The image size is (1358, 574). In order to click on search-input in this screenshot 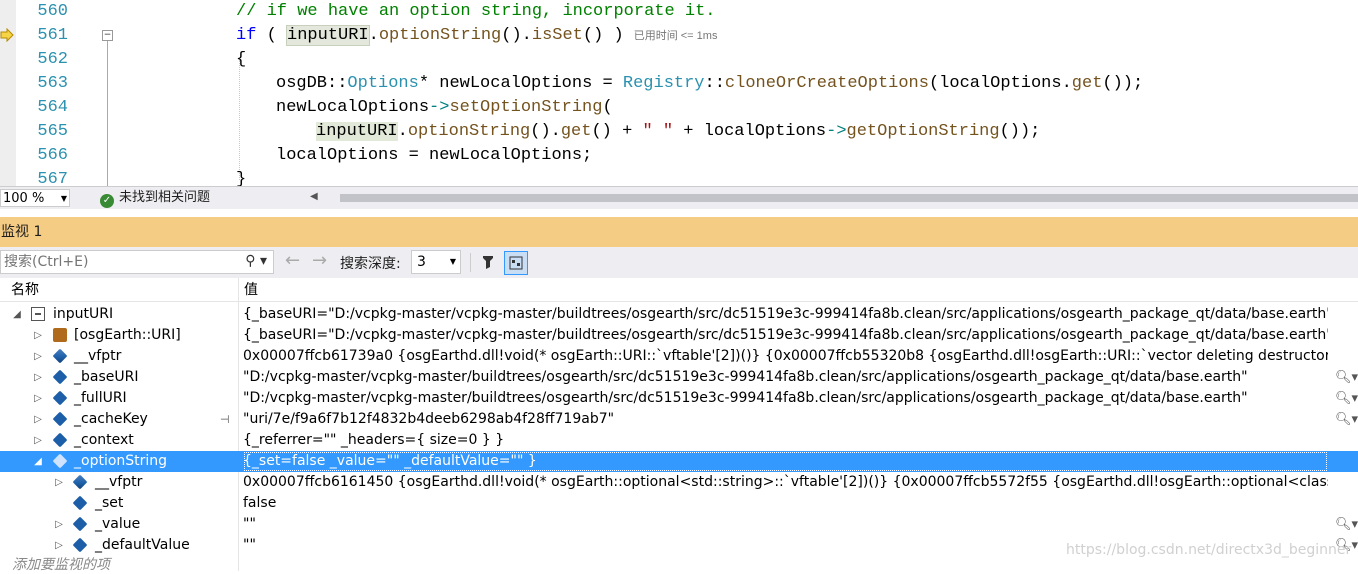, I will do `click(116, 262)`.